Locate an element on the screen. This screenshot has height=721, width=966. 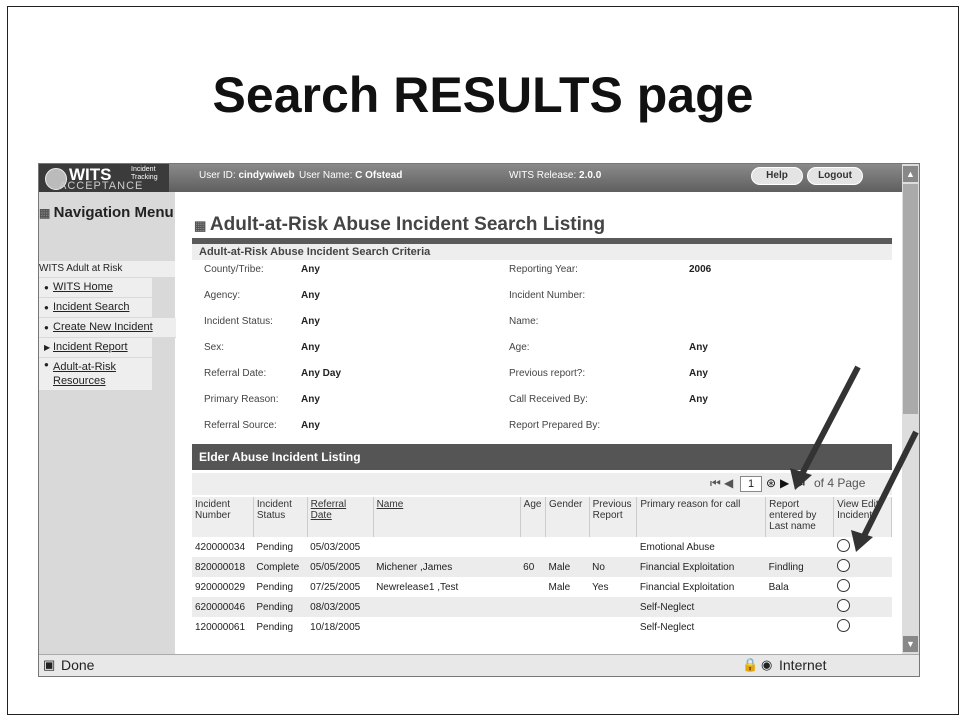
annotation-arrows is located at coordinates (854, 458).